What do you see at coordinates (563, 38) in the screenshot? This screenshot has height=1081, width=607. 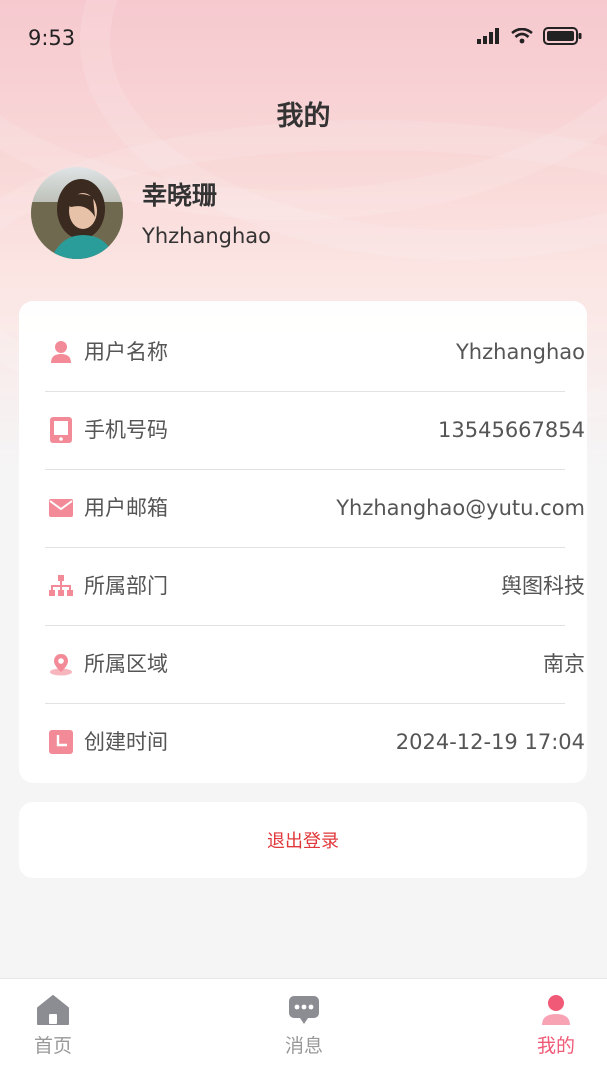 I see `battery-icon` at bounding box center [563, 38].